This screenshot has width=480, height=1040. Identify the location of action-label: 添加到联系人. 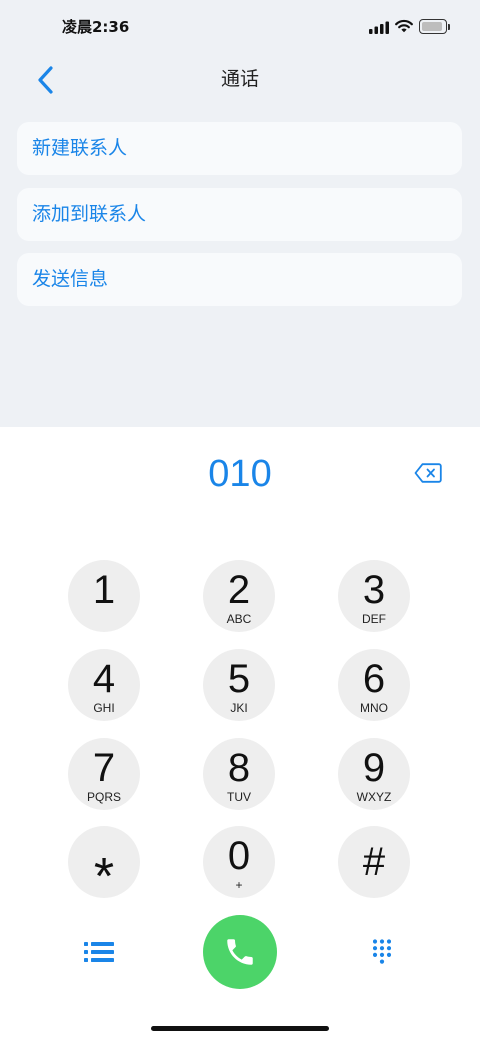
(89, 214).